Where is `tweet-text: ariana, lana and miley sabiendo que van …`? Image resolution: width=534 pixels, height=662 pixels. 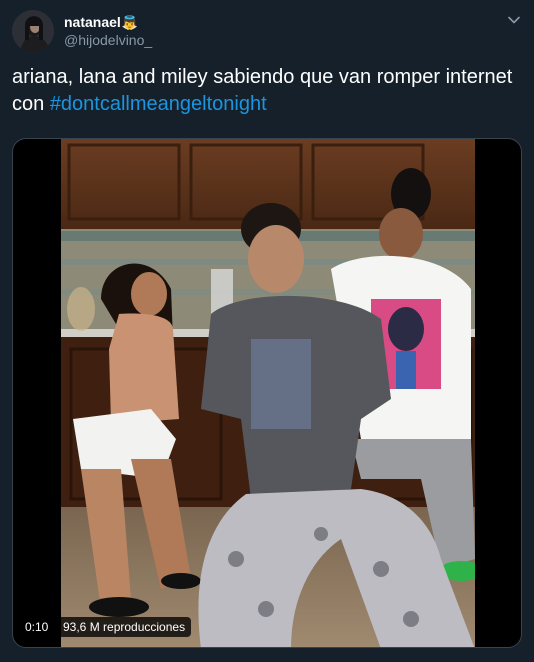 tweet-text: ariana, lana and miley sabiendo que van … is located at coordinates (267, 91).